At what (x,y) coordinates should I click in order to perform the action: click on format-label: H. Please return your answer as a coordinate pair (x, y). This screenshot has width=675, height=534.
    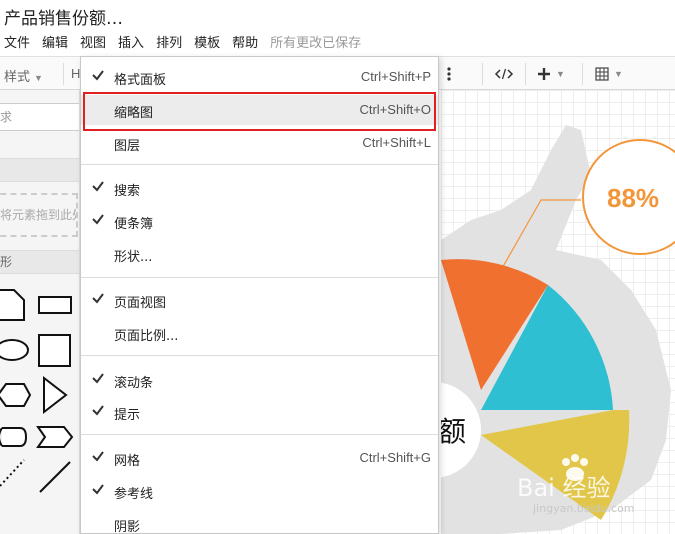
    Looking at the image, I should click on (75, 73).